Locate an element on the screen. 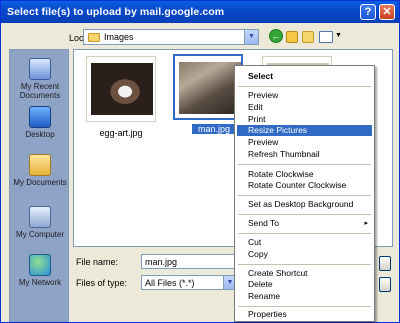 This screenshot has width=400, height=323. menu-item-set-desktop-background: Set as Desktop Background is located at coordinates (304, 204).